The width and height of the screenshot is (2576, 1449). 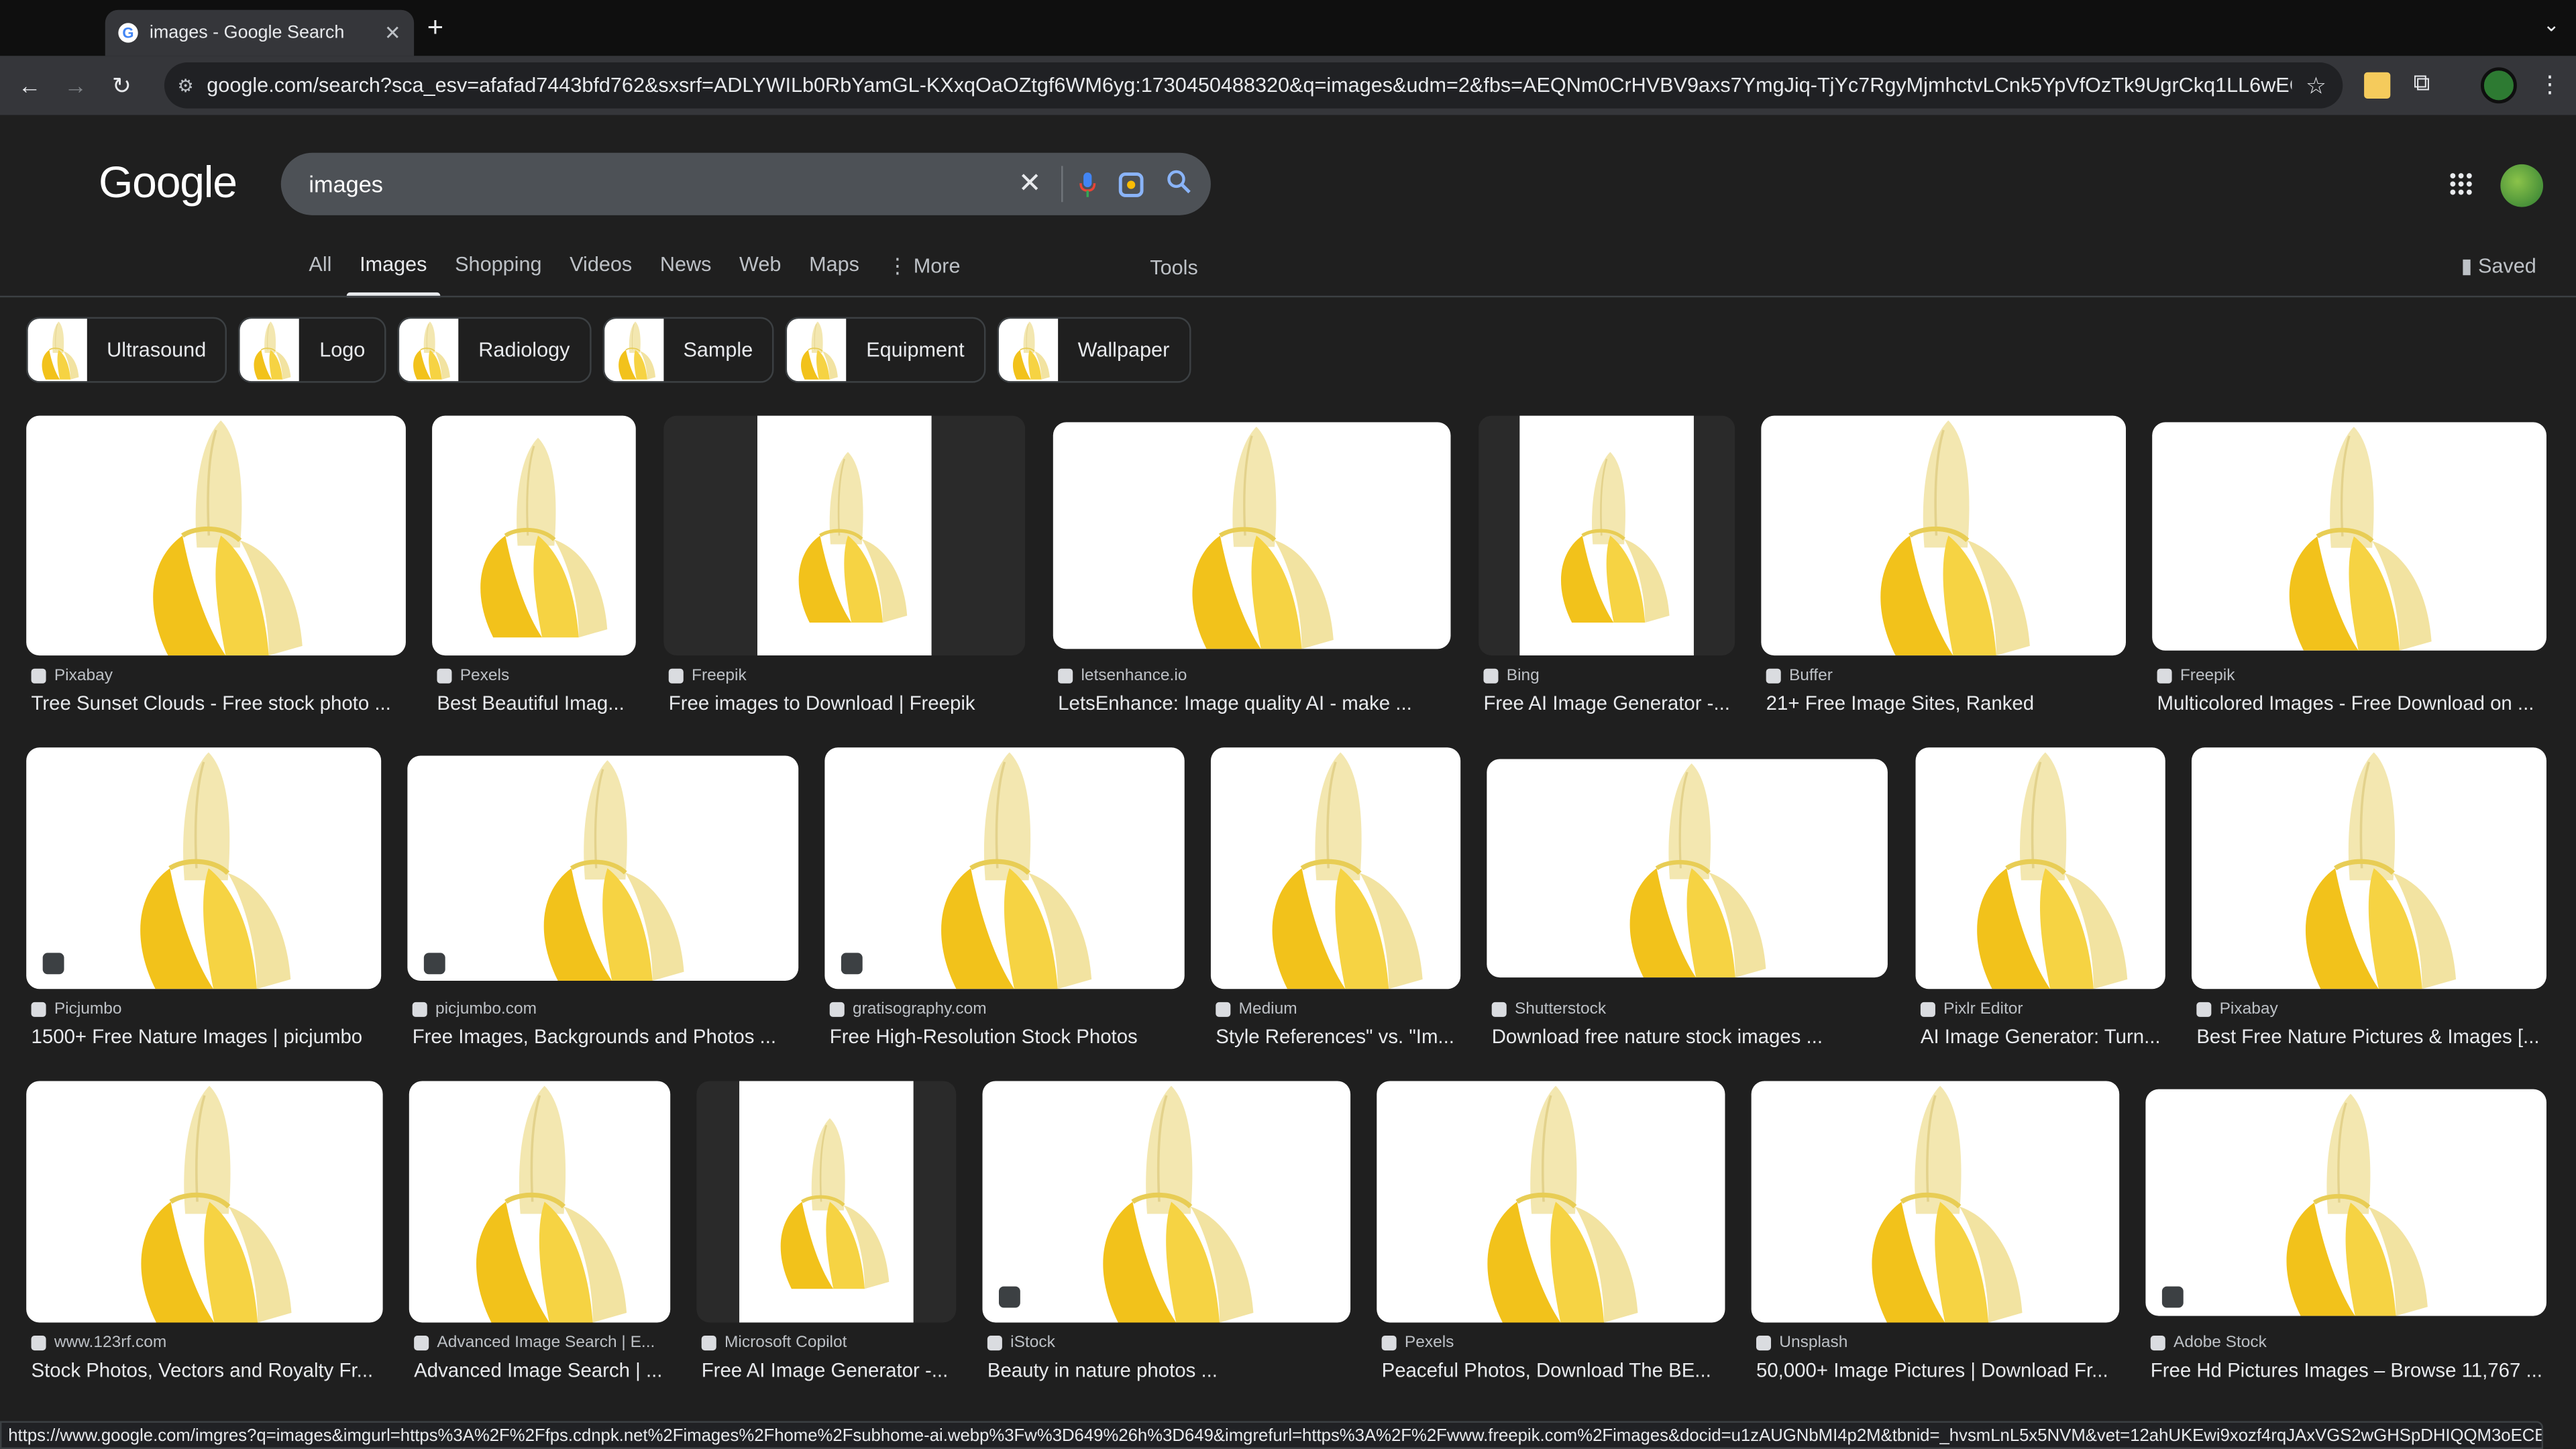 I want to click on chip-label: Equipment, so click(x=915, y=350).